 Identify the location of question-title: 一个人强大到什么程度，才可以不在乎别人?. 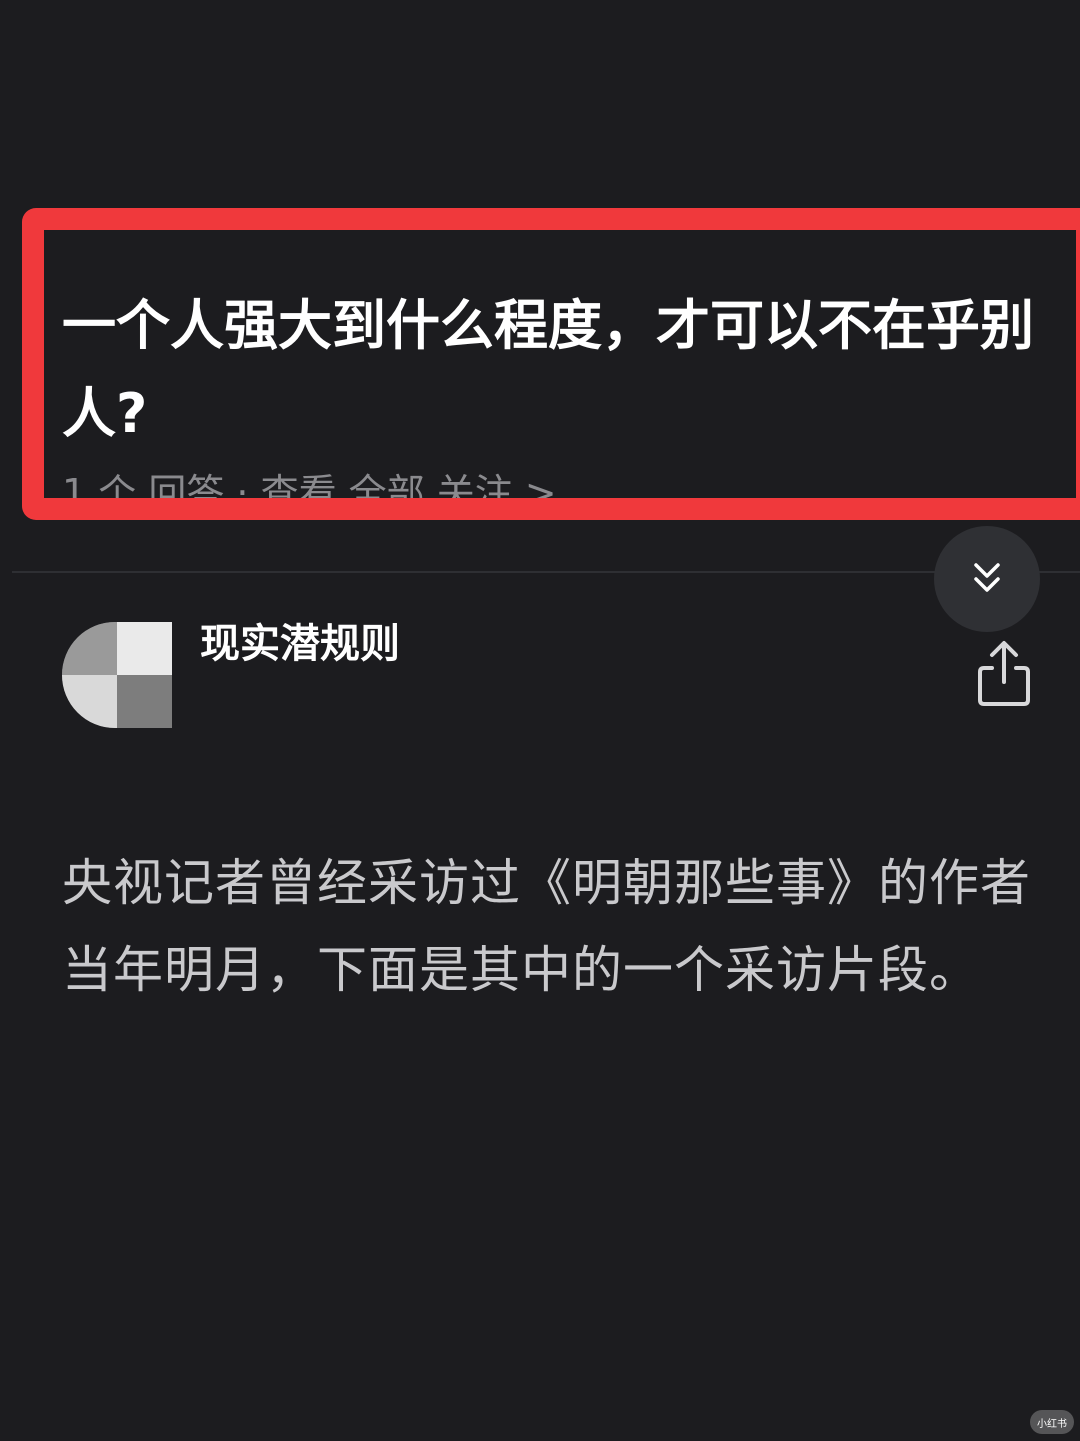
(548, 369).